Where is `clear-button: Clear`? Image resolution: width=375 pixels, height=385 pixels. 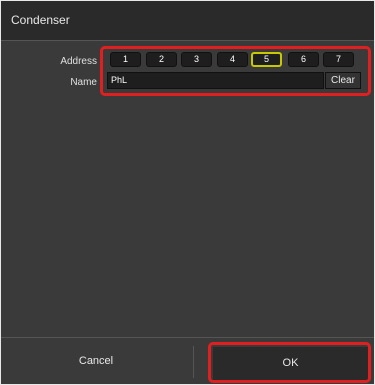
clear-button: Clear is located at coordinates (343, 80).